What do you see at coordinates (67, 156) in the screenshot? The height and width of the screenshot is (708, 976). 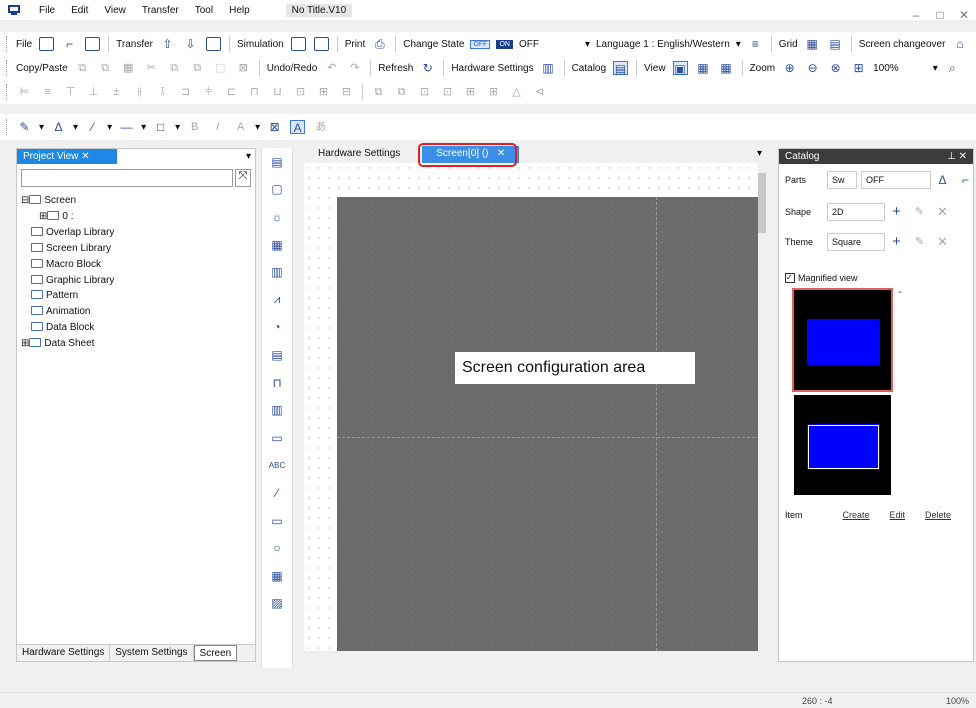 I see `project-view-tab: Project View ✕` at bounding box center [67, 156].